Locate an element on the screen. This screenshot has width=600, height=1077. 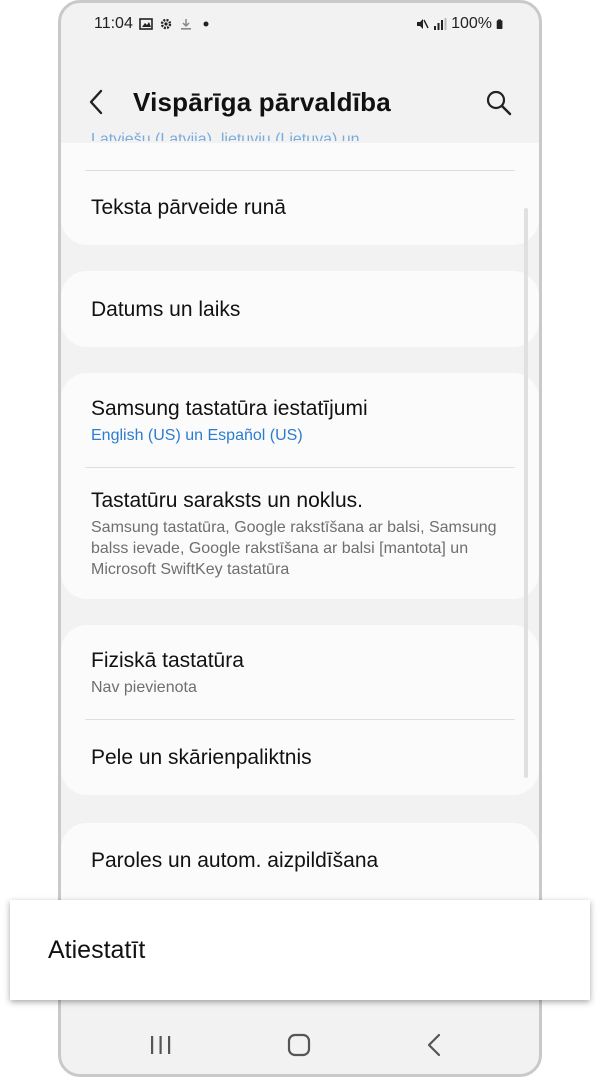
list-item-text-to-speech: Teksta pārveide runā is located at coordinates (300, 208).